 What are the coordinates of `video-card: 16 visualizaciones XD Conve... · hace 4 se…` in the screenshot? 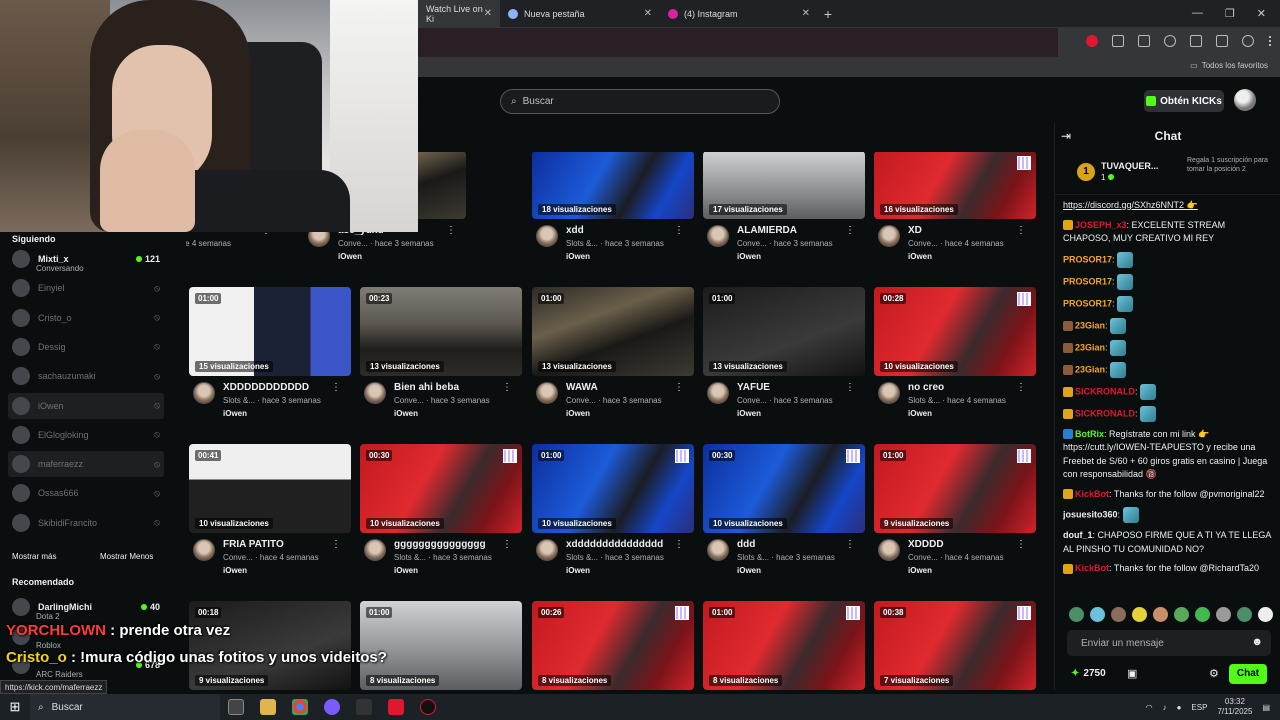 It's located at (955, 209).